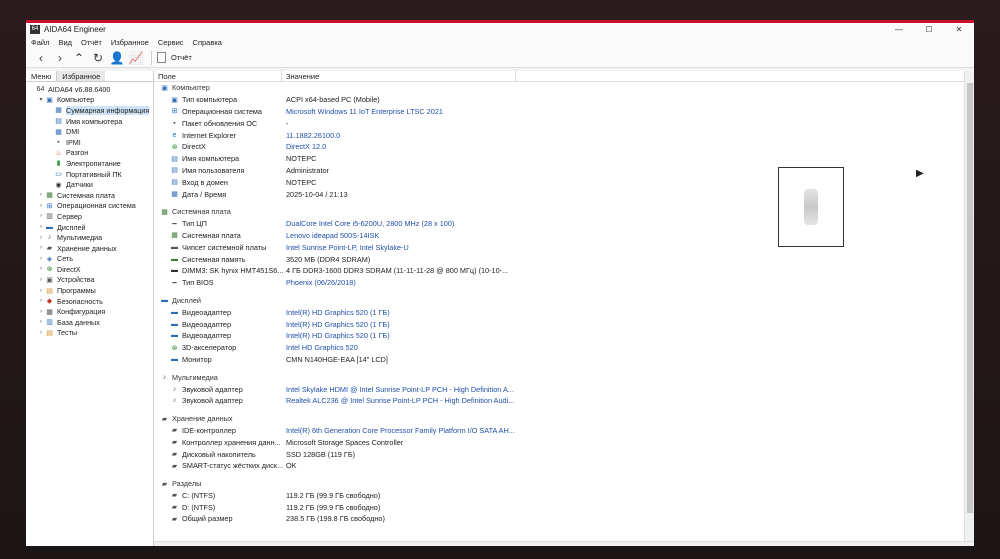 This screenshot has width=1000, height=559. I want to click on section-header: ♪ Мультимедиа, so click(554, 377).